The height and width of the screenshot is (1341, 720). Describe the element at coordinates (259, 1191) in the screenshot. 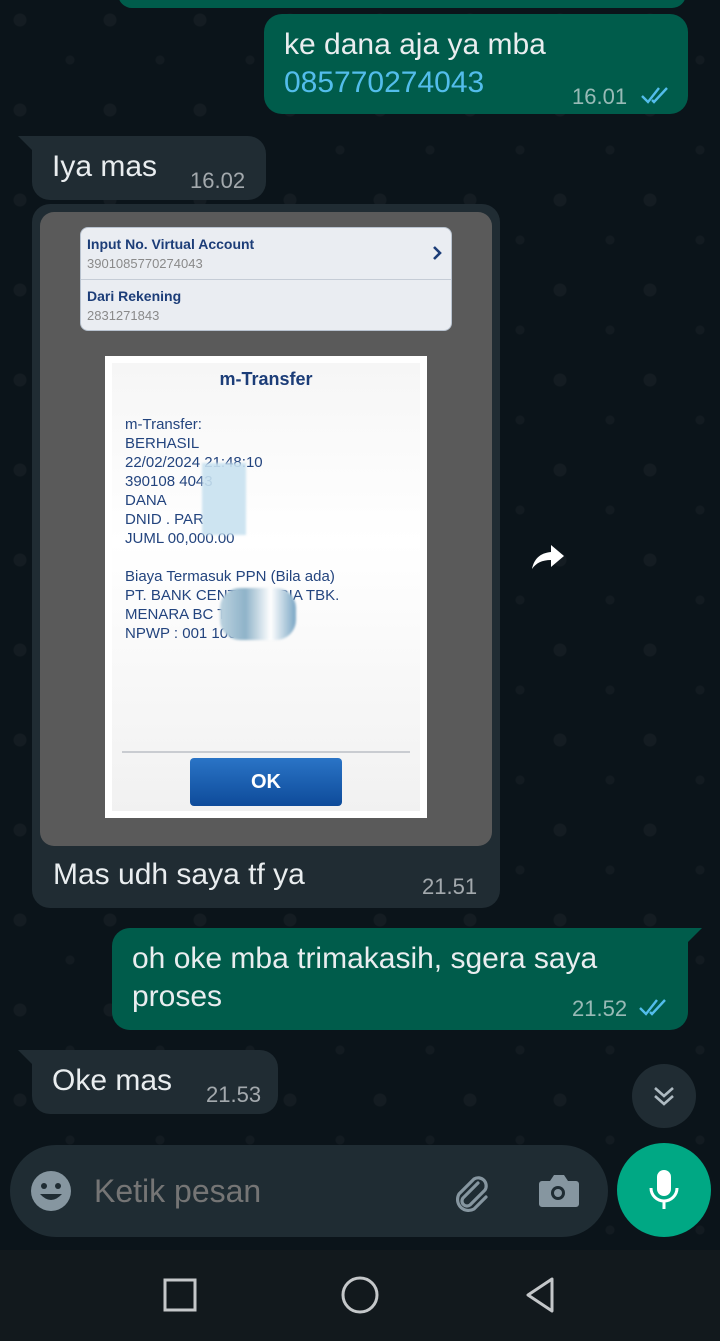

I see `message-input` at that location.